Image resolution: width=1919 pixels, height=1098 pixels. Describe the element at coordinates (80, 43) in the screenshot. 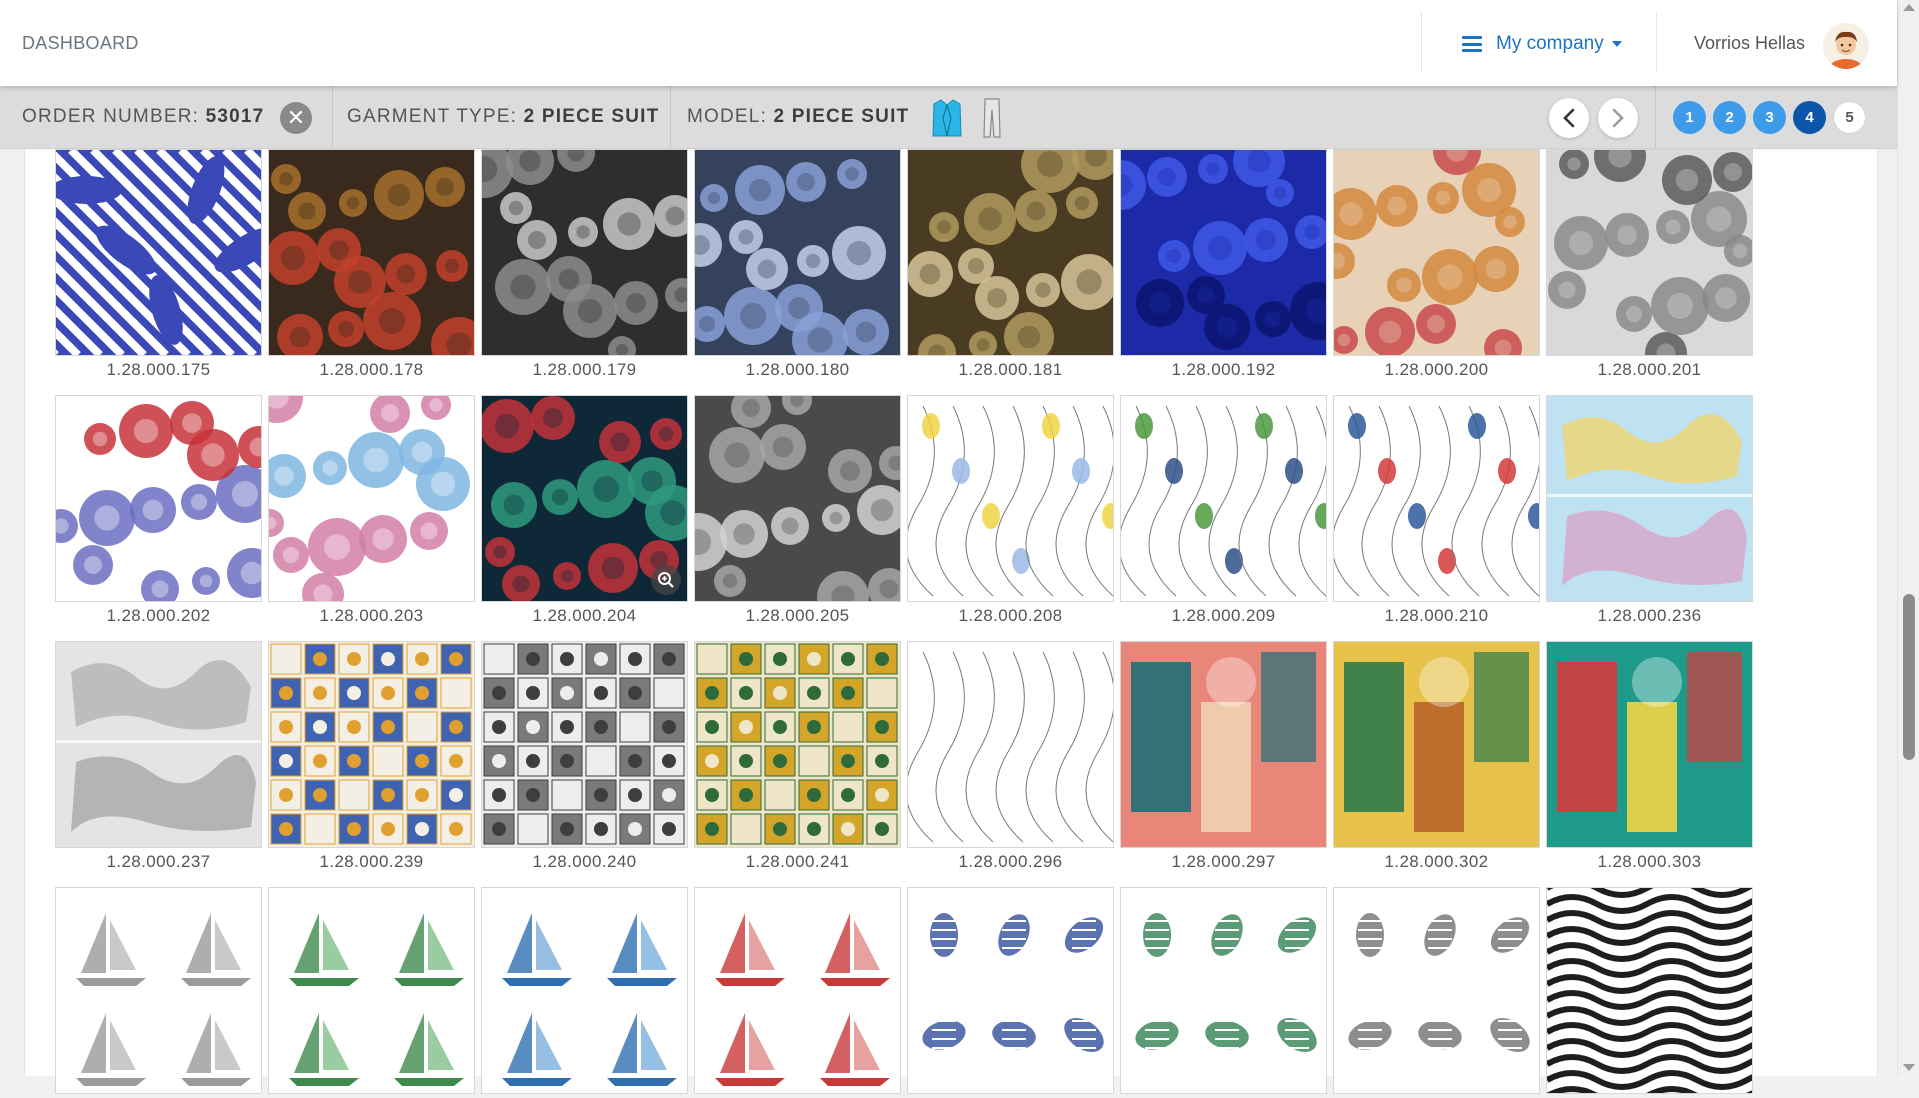

I see `dashboard-link: DASHBOARD` at that location.